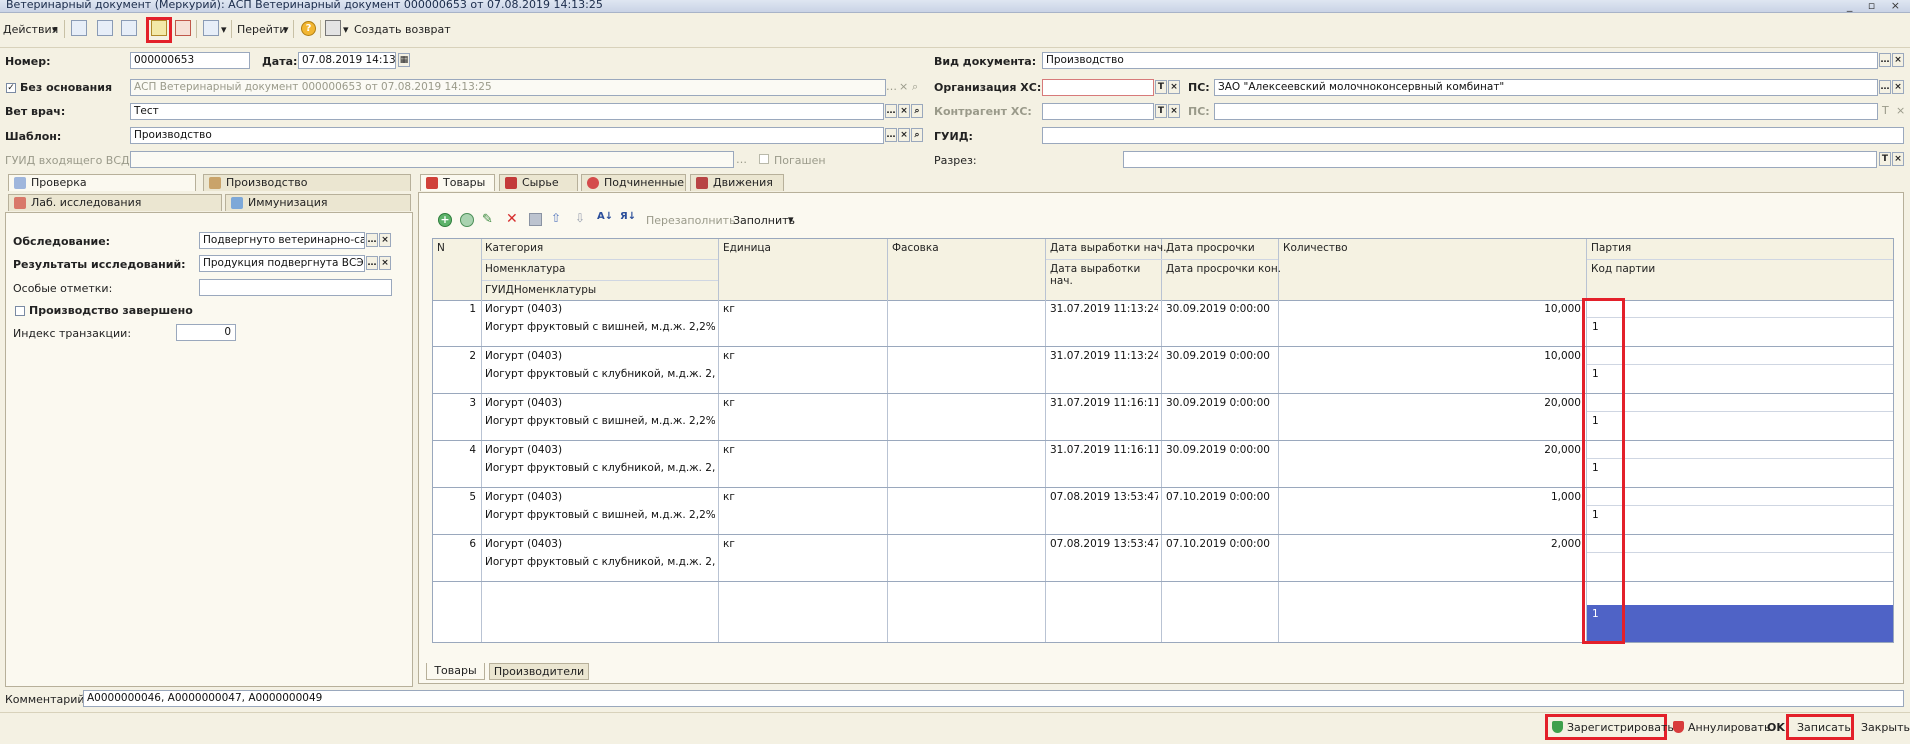 This screenshot has width=1910, height=744. I want to click on move-down-icon: ⇩, so click(580, 218).